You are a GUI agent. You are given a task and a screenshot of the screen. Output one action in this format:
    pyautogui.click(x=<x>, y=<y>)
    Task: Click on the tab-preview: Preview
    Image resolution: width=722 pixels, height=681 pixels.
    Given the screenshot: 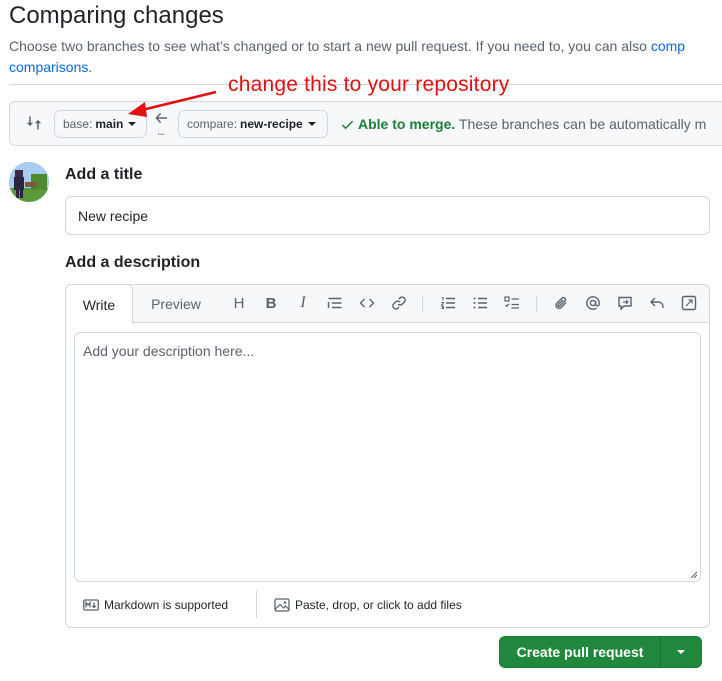 What is the action you would take?
    pyautogui.click(x=176, y=304)
    